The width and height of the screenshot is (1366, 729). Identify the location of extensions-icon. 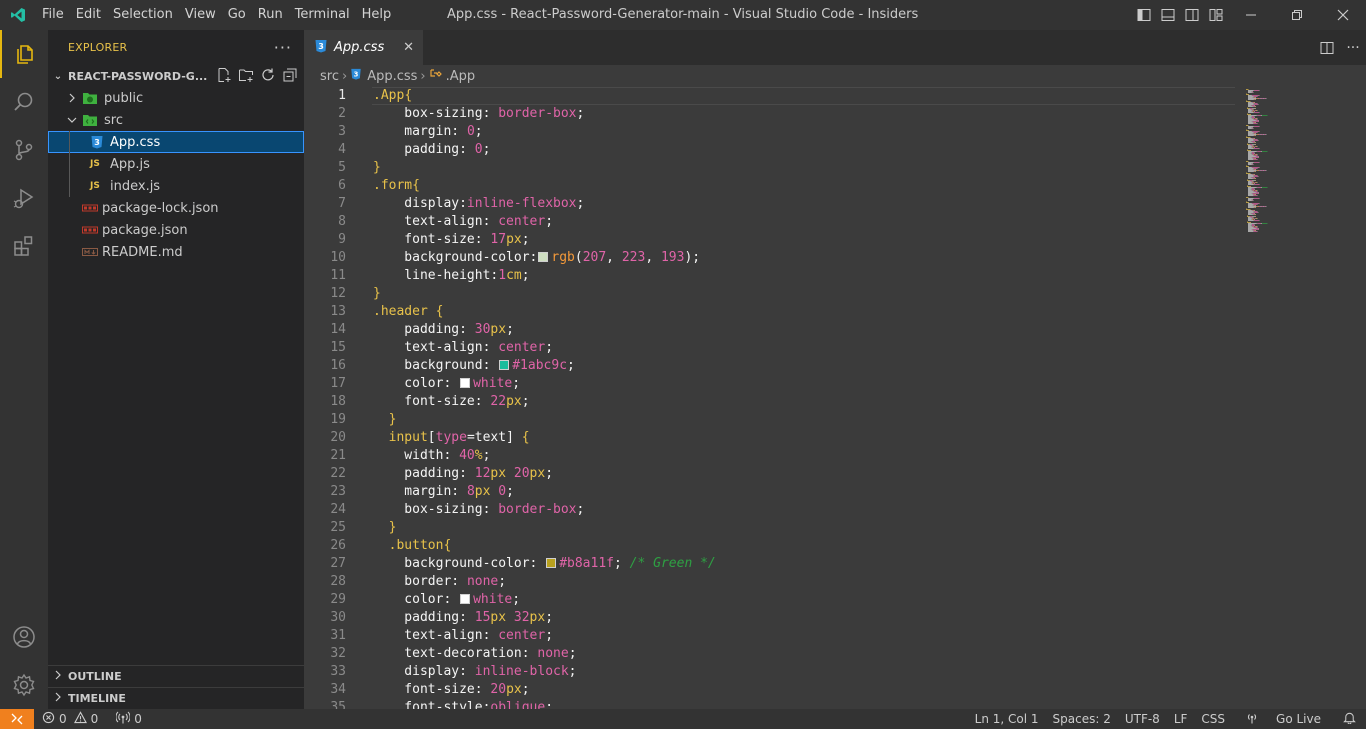
(24, 246).